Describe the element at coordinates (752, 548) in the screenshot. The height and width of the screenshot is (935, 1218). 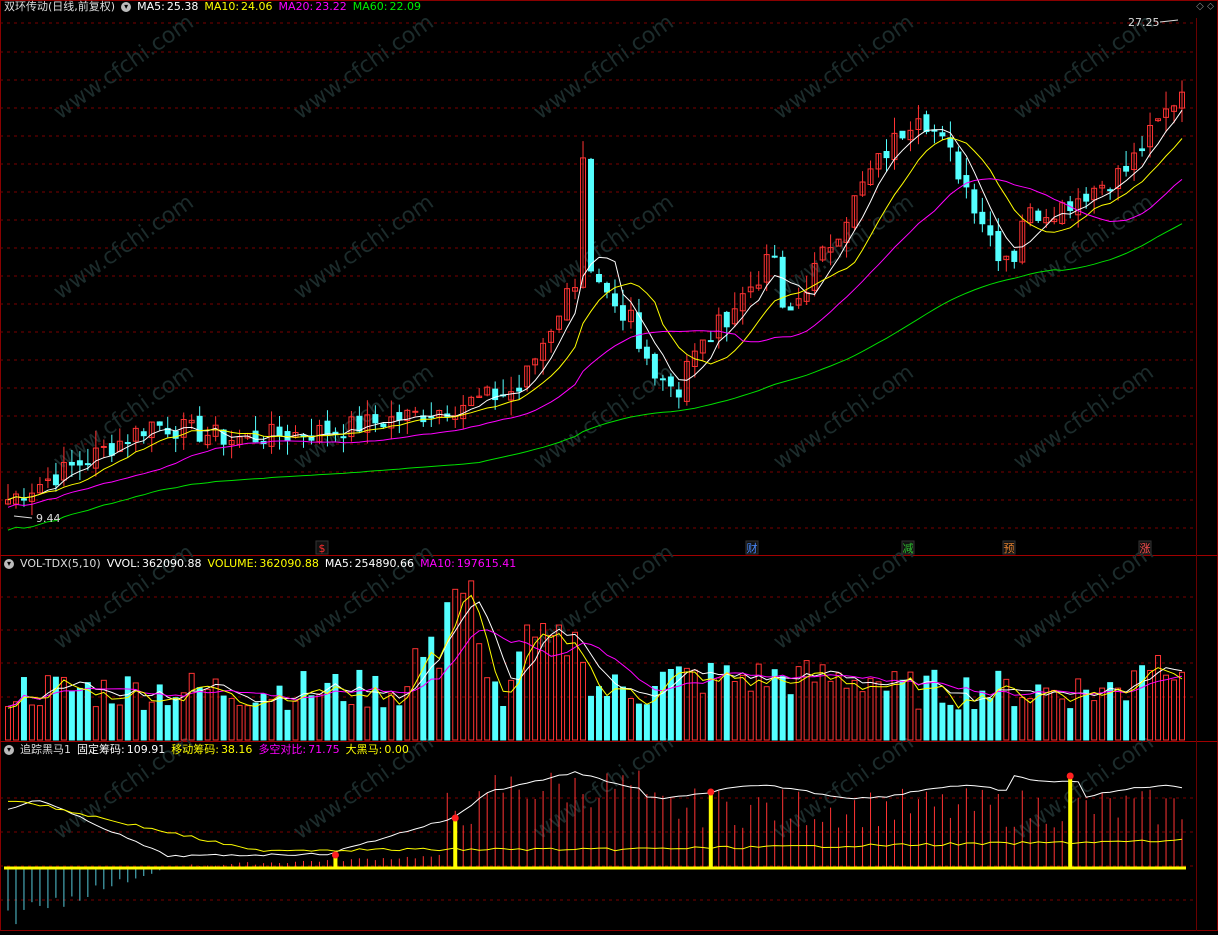
I see `event-marker-1: 财` at that location.